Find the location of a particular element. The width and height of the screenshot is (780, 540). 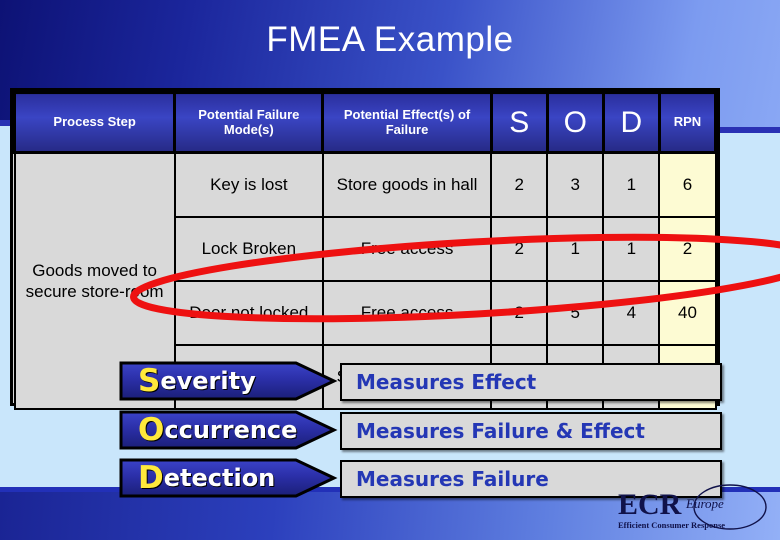

callout-label: Detection is located at coordinates (206, 478).